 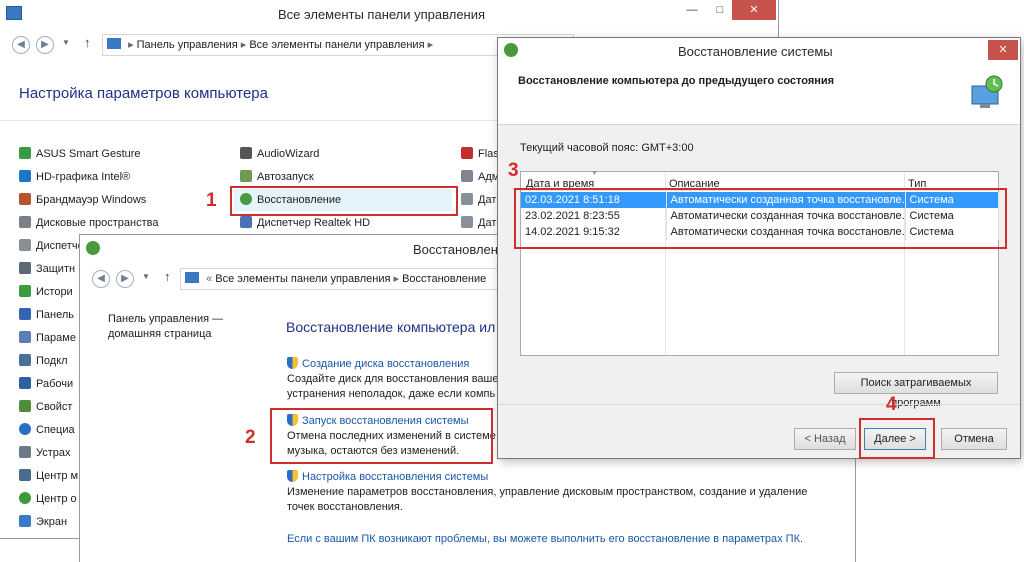 I want to click on back-button: < Назад, so click(x=825, y=439).